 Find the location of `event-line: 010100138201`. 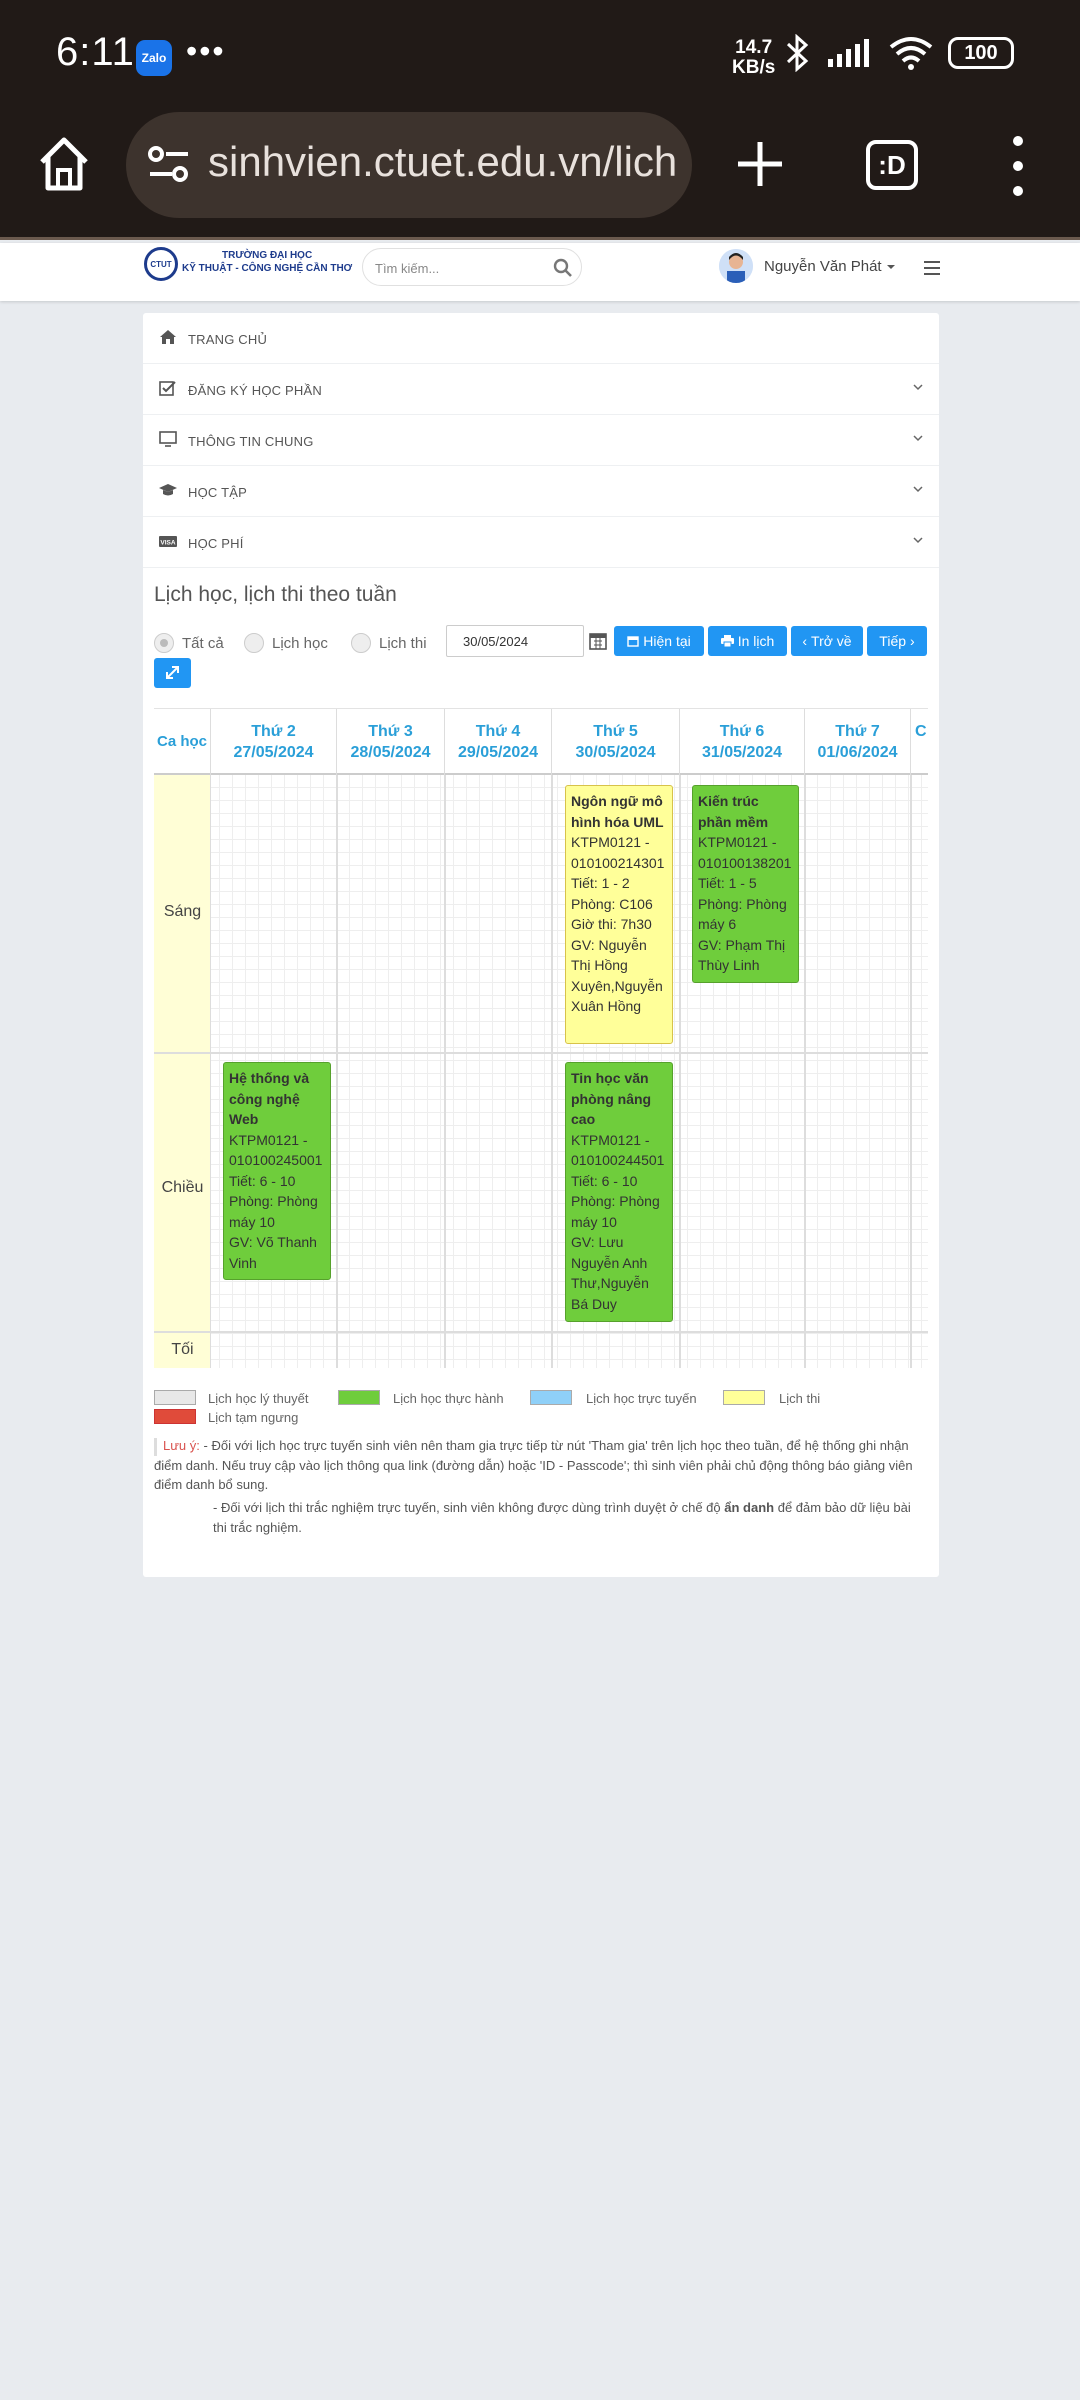

event-line: 010100138201 is located at coordinates (745, 862).